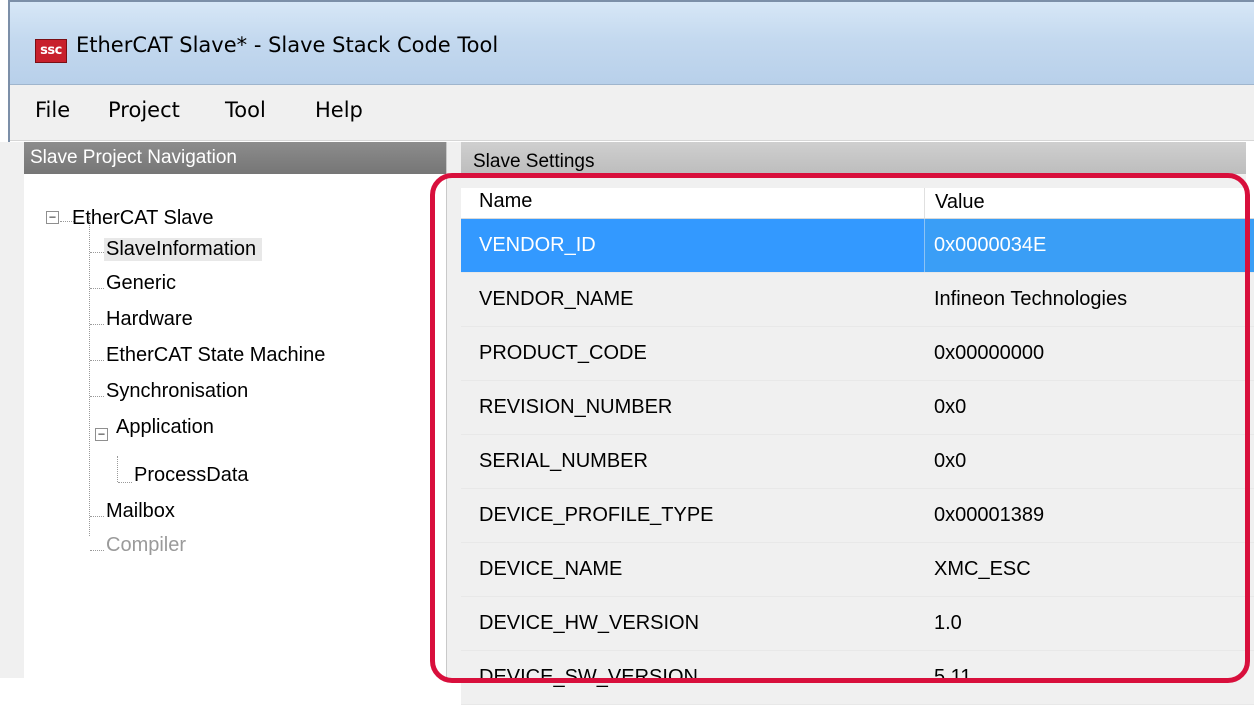  What do you see at coordinates (339, 110) in the screenshot?
I see `menu-help: Help` at bounding box center [339, 110].